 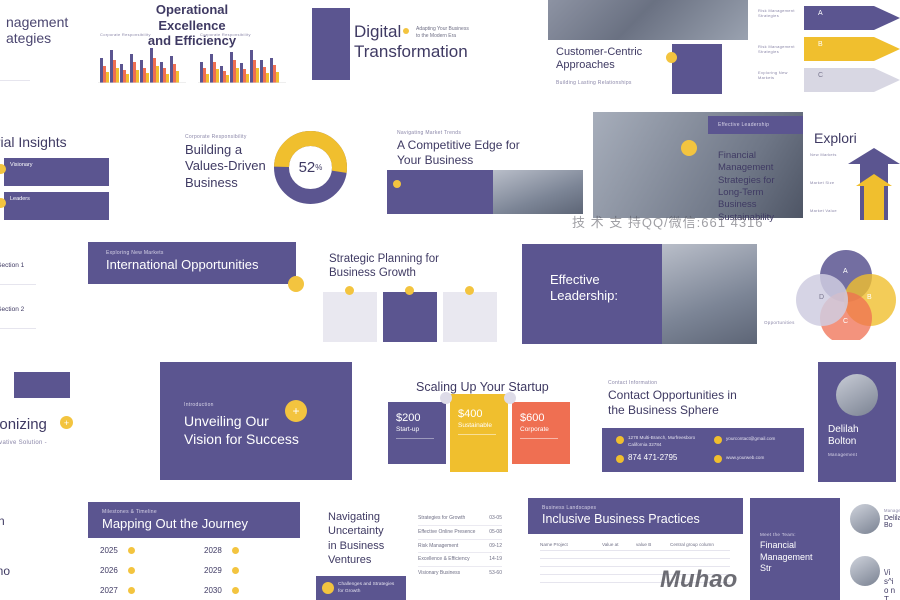 I want to click on slide-delilah-bolton: Delilah Bolton Management, so click(x=857, y=422).